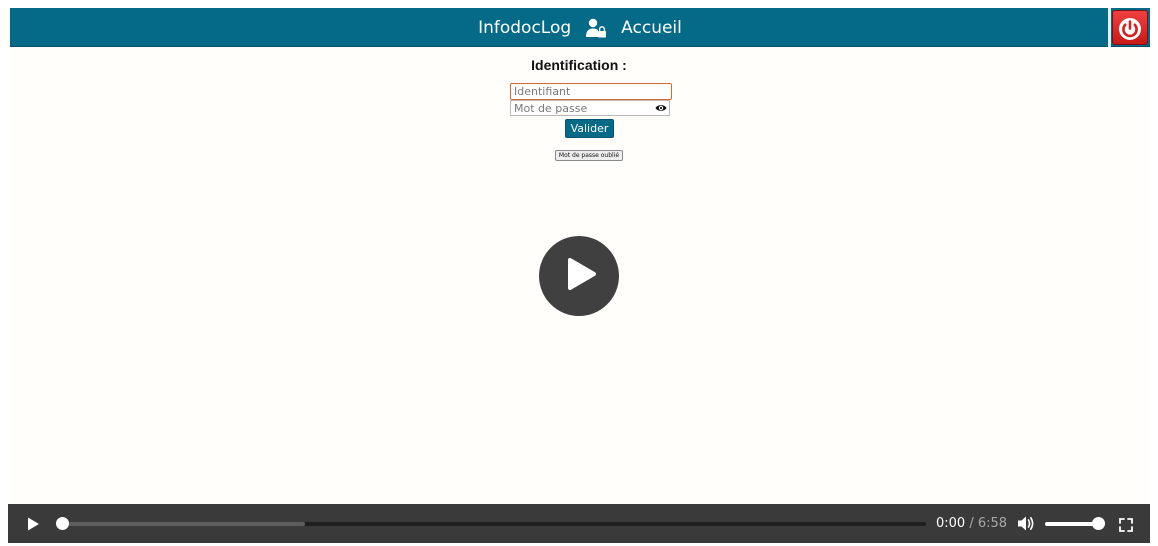 This screenshot has height=546, width=1158. I want to click on forgot-password-button: Mot de passe oublié, so click(589, 155).